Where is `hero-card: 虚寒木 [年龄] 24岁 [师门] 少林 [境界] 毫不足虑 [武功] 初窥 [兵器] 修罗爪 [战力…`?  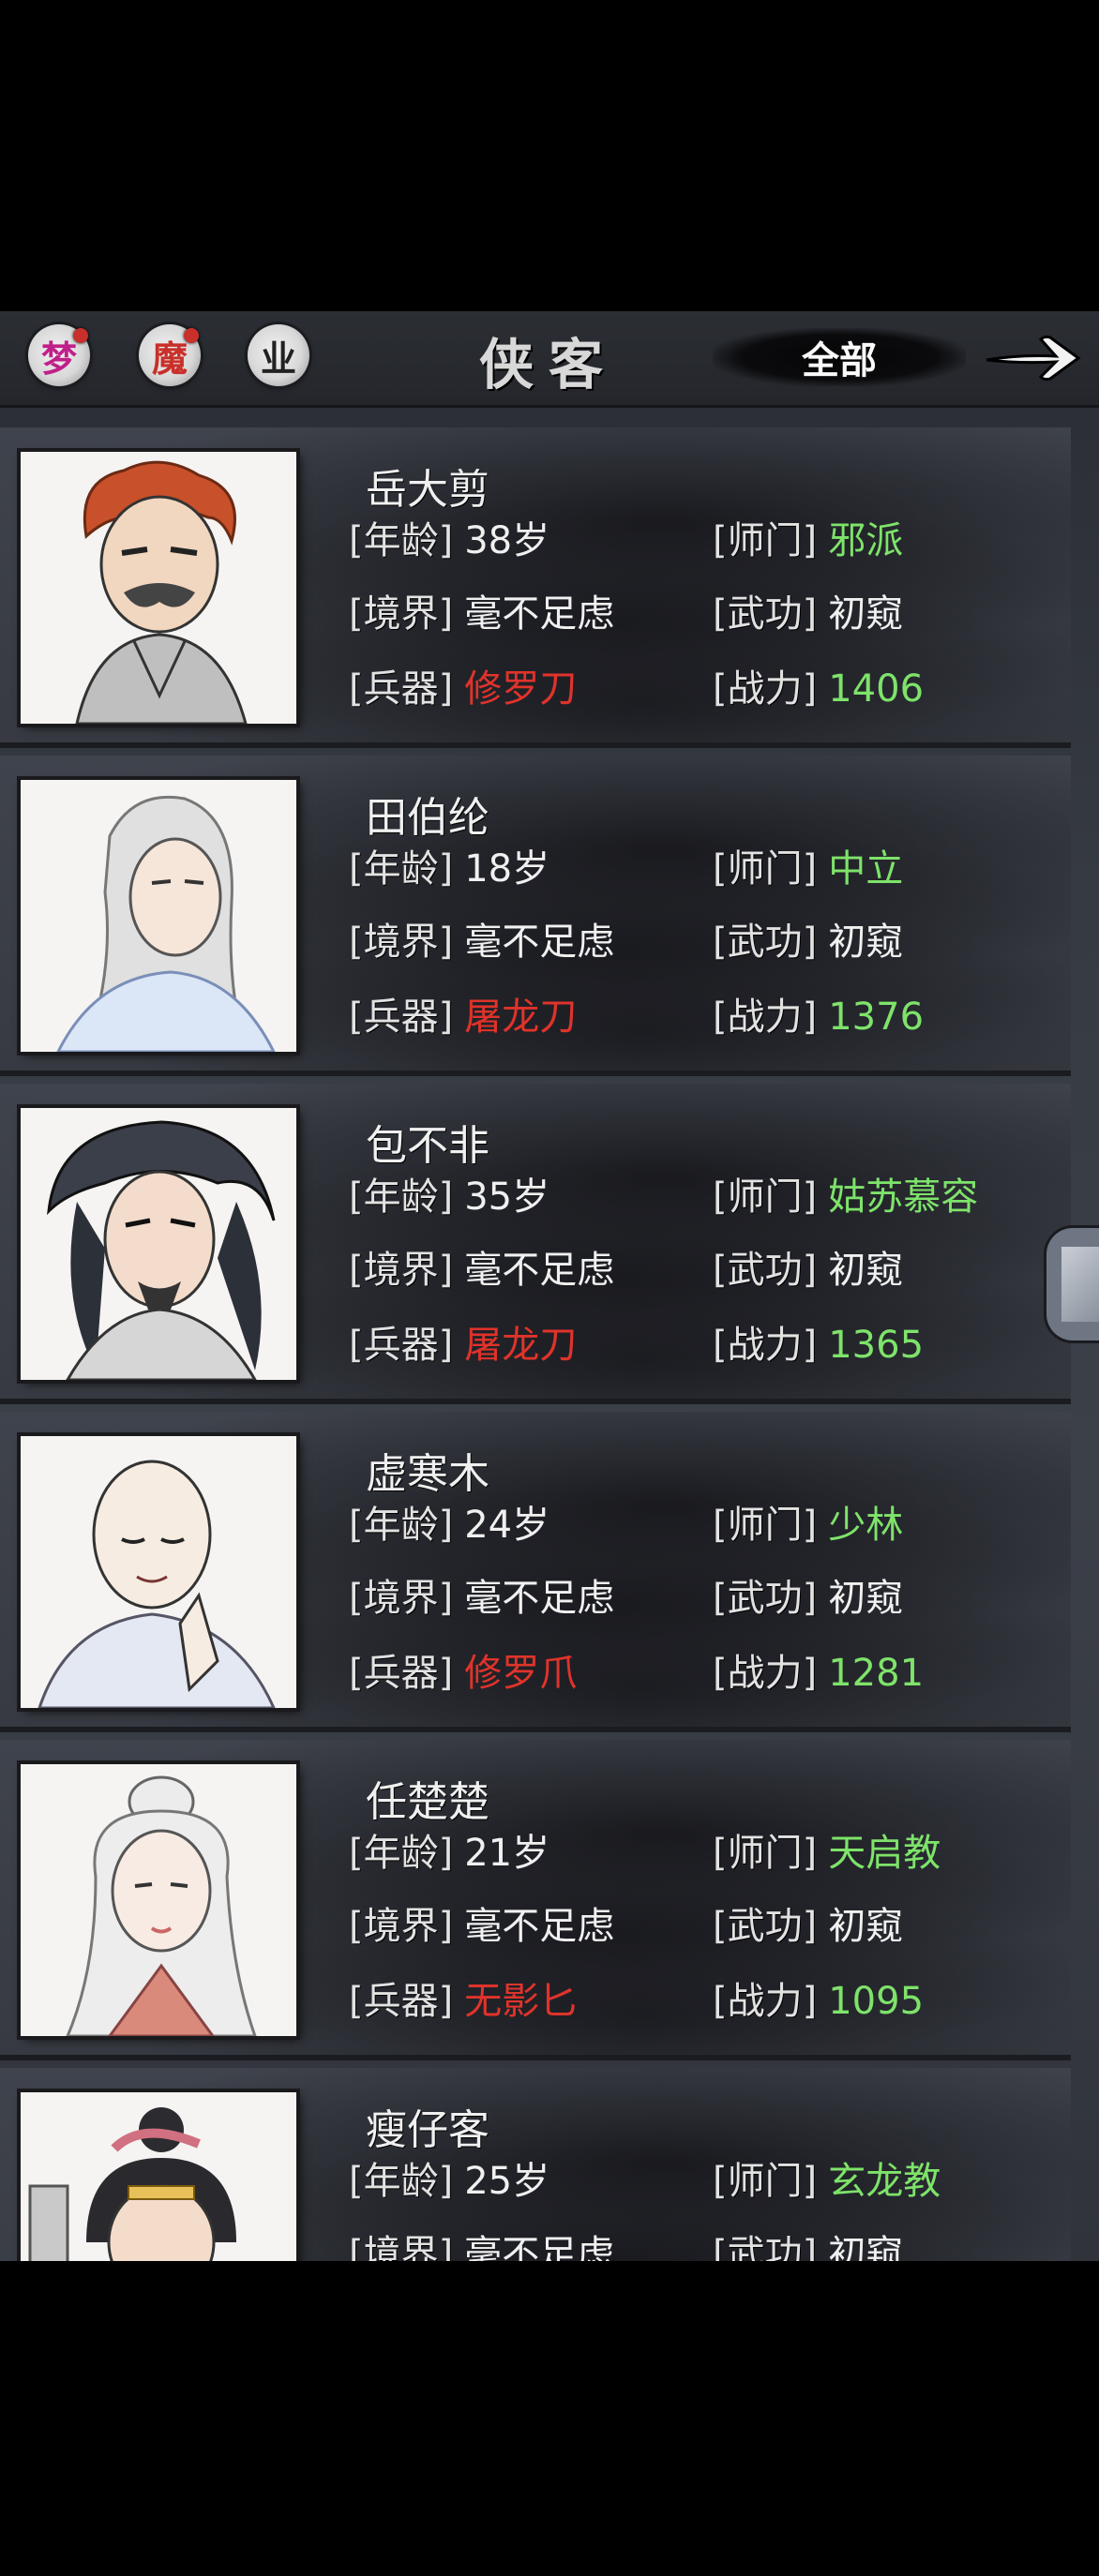 hero-card: 虚寒木 [年龄] 24岁 [师门] 少林 [境界] 毫不足虑 [武功] 初窥 [兵器] 修罗爪 [战力… is located at coordinates (535, 1572).